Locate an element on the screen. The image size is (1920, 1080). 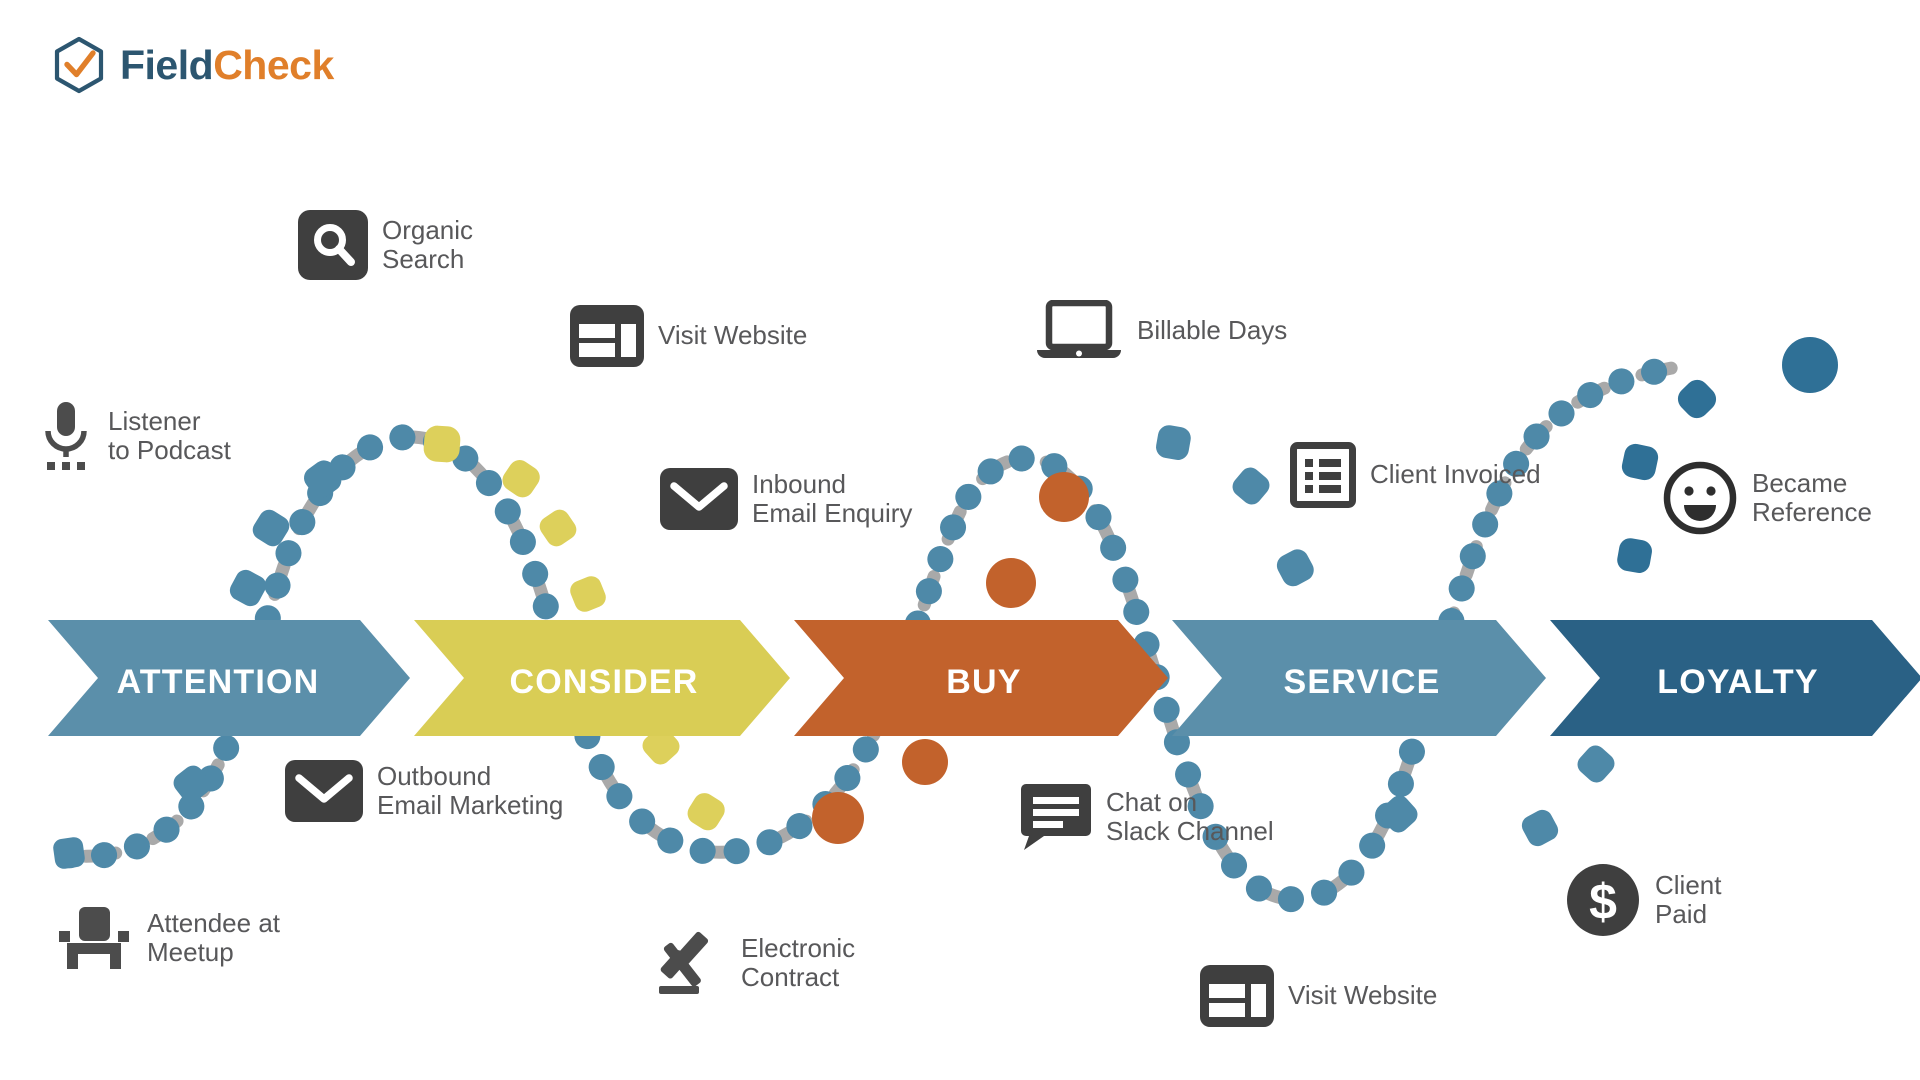
touchpoint-label: Chat on Slack Channel is located at coordinates (1190, 816).